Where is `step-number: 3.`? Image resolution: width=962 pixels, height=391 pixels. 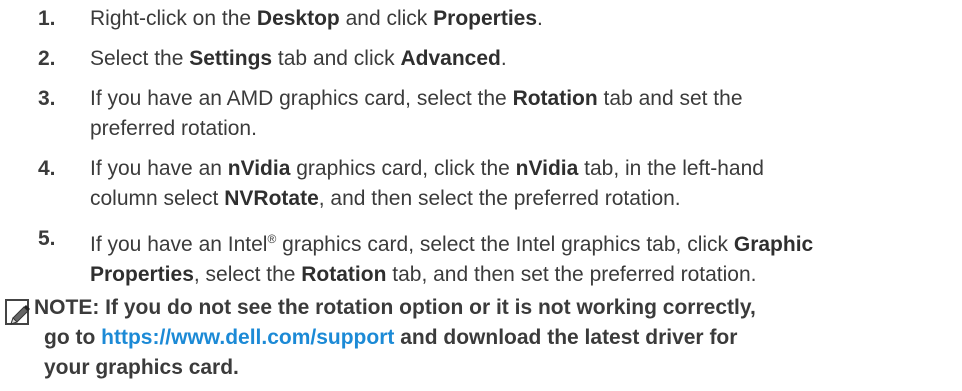
step-number: 3. is located at coordinates (47, 98).